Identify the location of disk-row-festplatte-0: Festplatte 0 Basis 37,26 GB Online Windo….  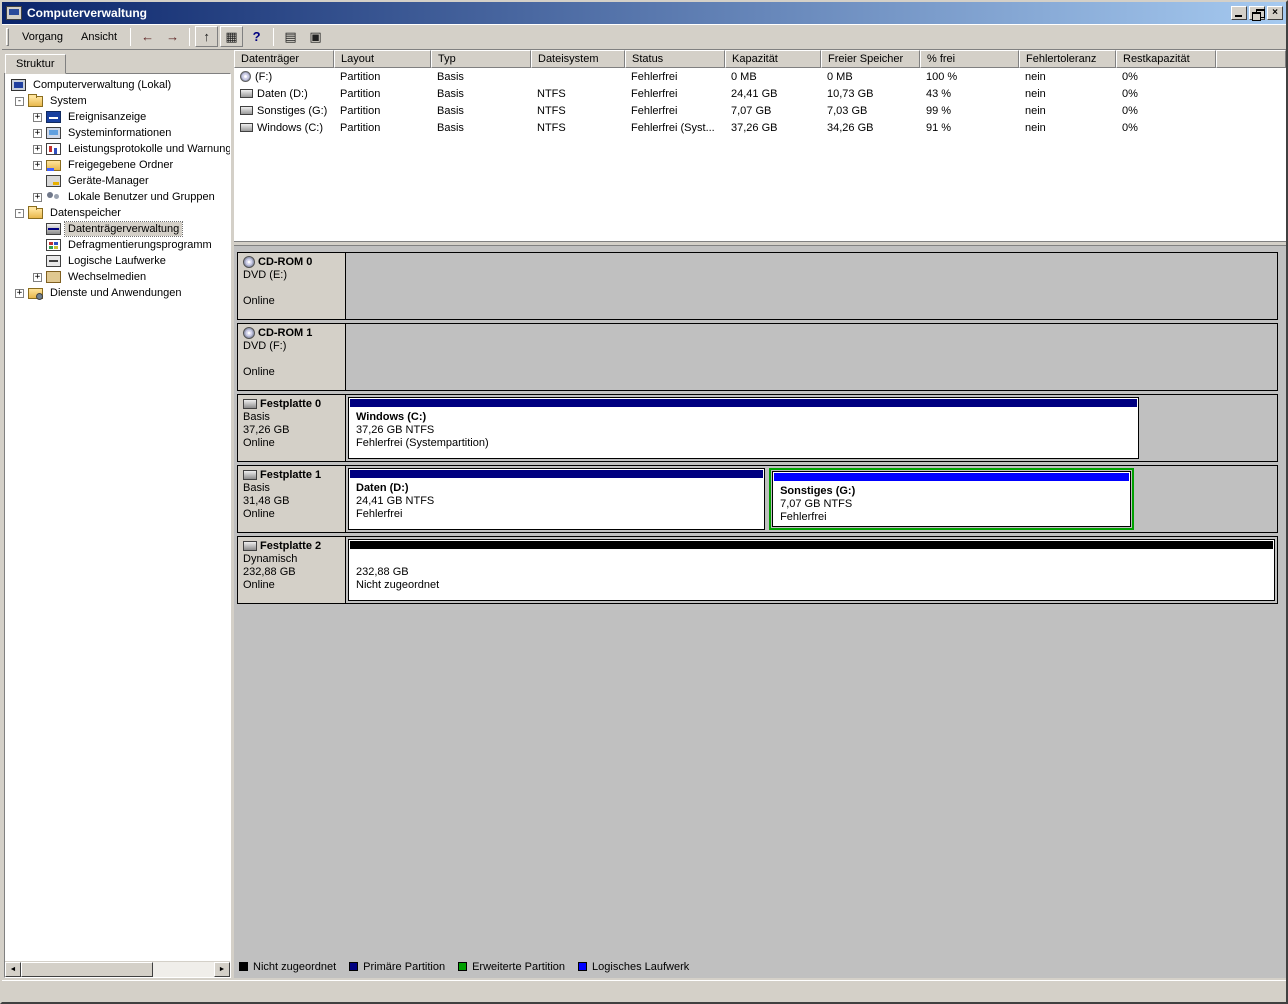
(757, 428).